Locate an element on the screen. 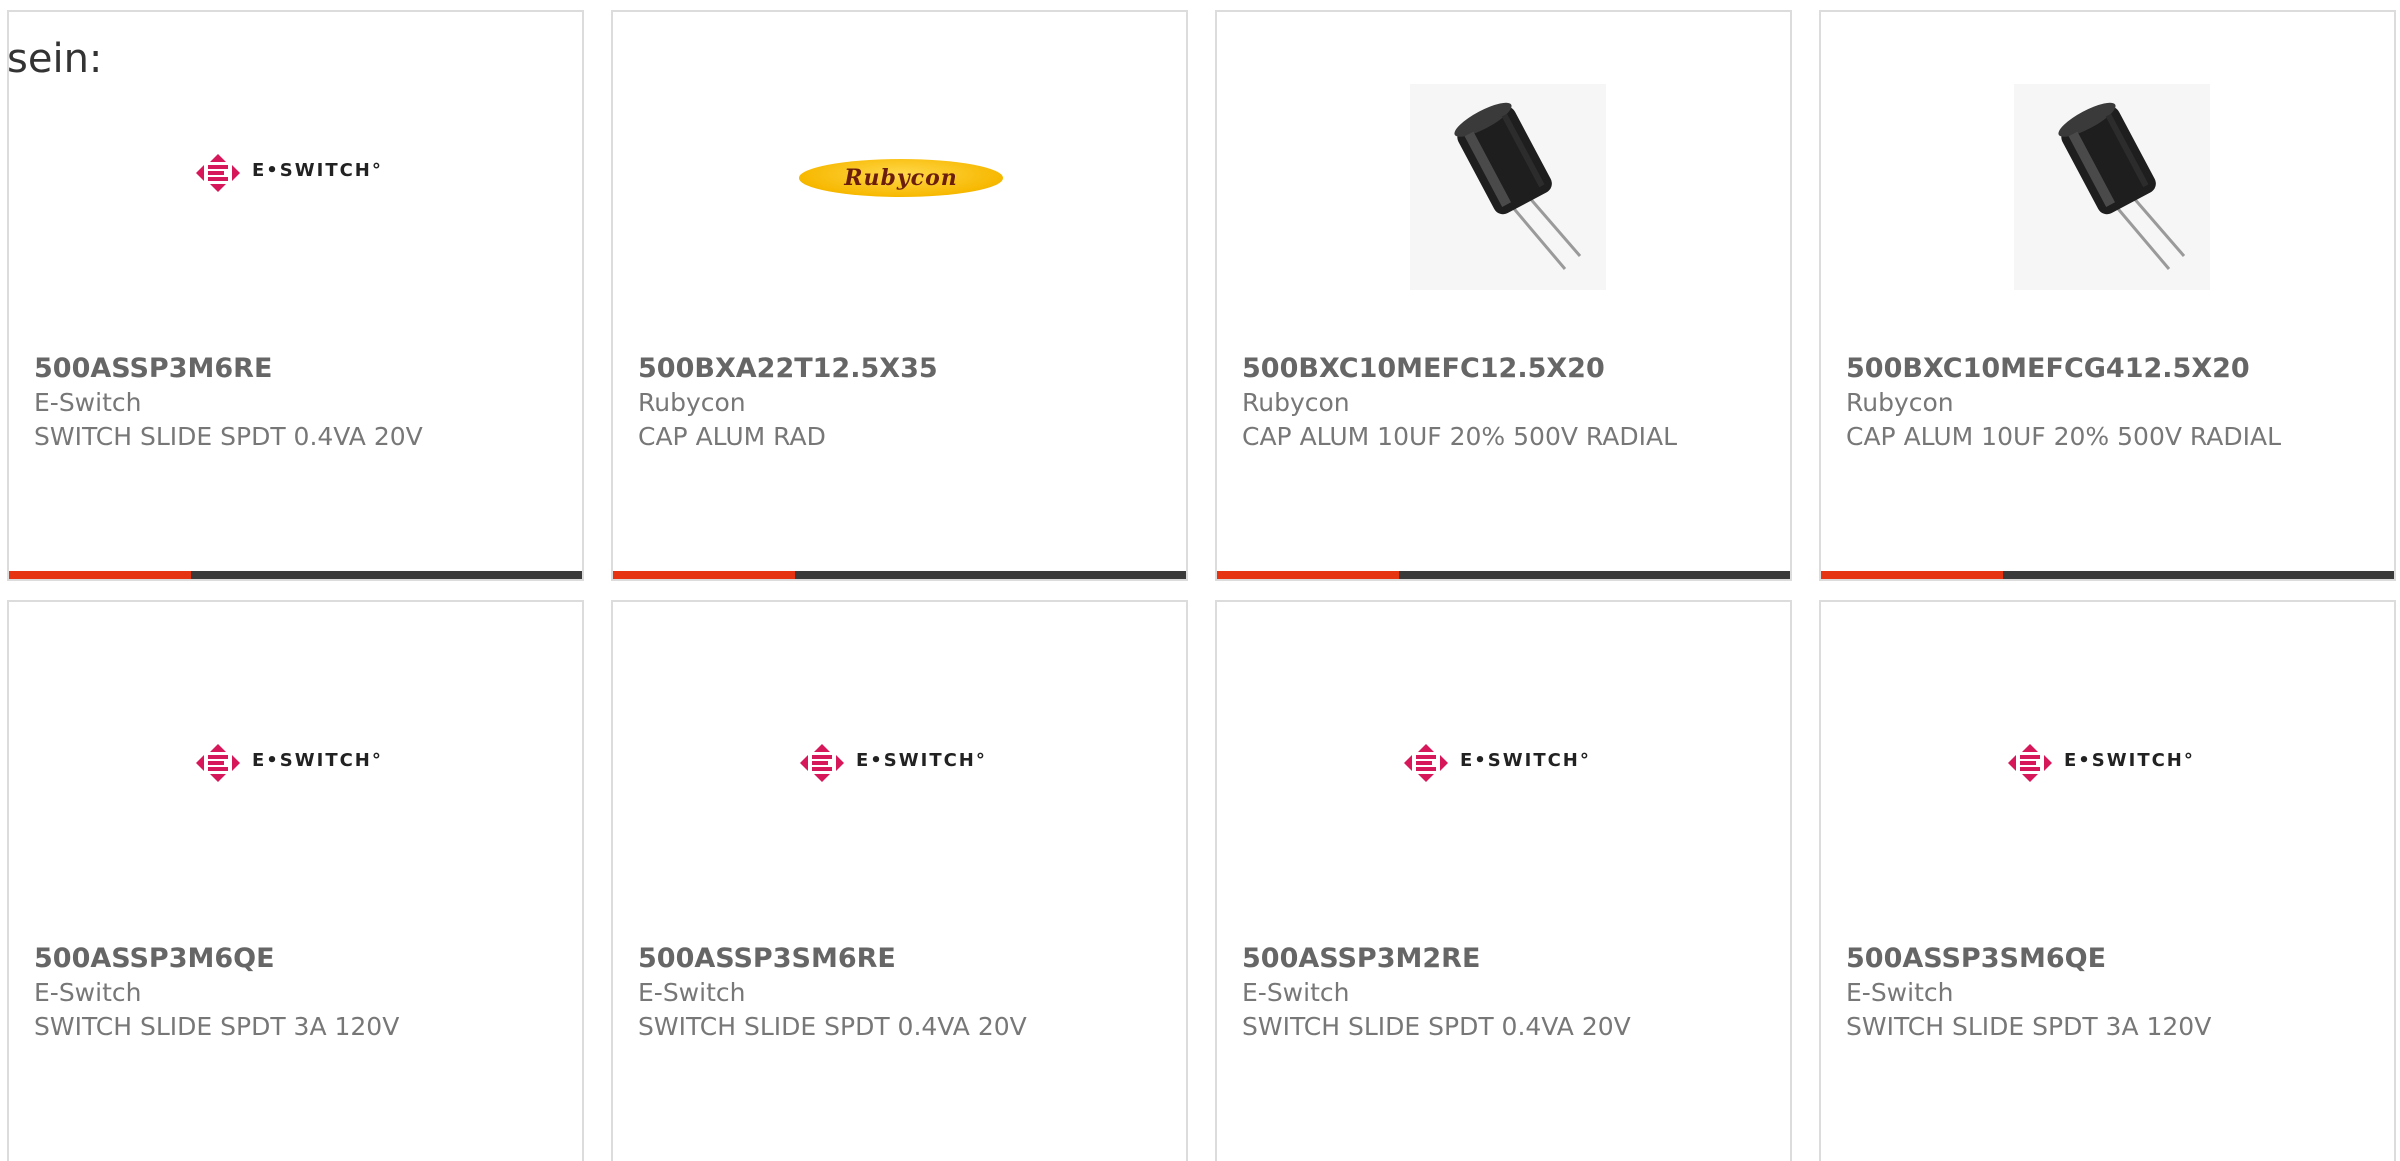 Image resolution: width=2400 pixels, height=1161 pixels. rubycon-logo-text: Rubycon is located at coordinates (901, 178).